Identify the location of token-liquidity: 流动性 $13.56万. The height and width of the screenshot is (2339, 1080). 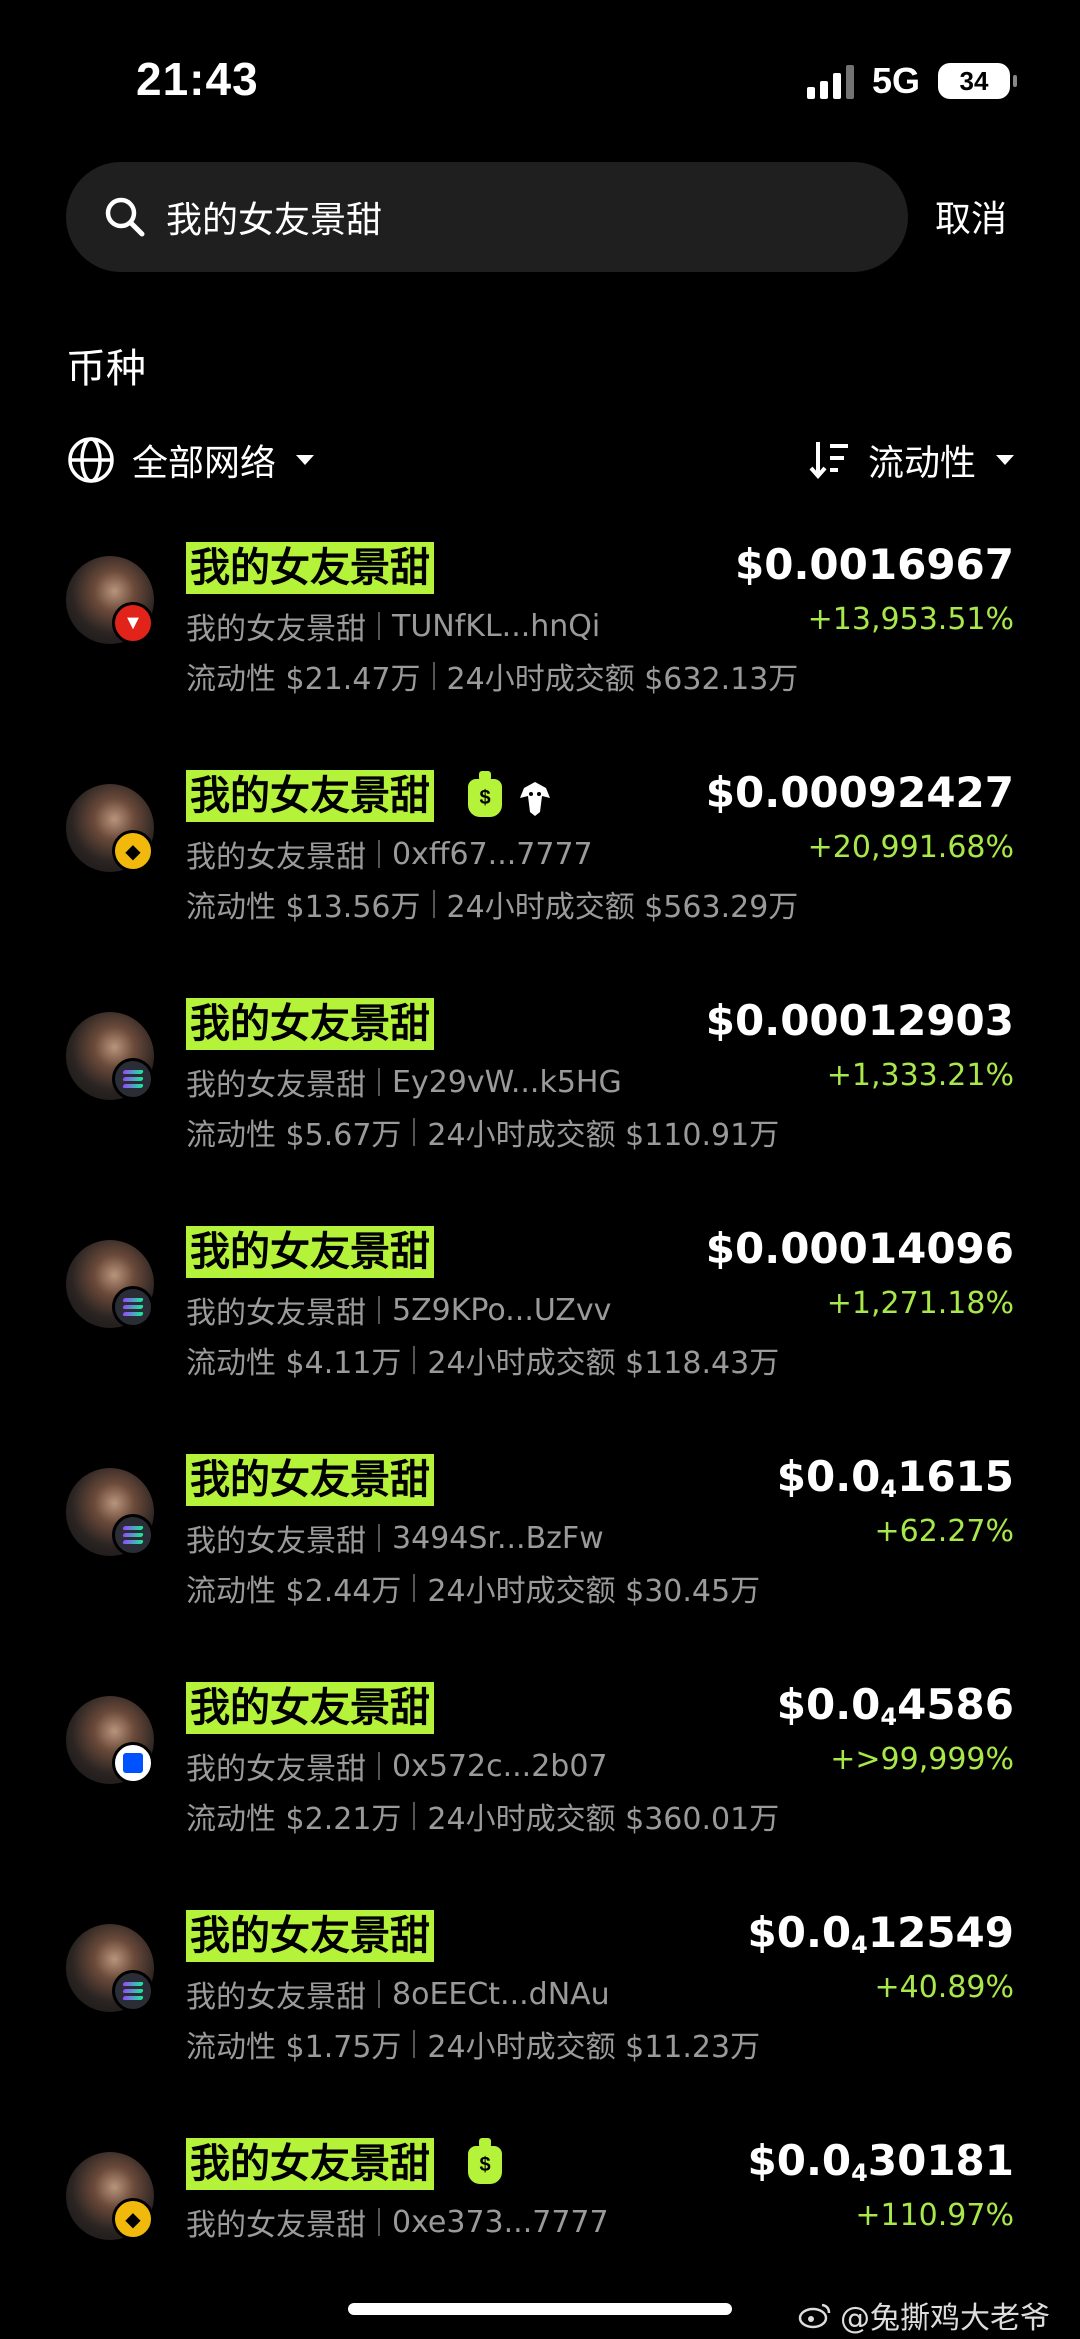
(303, 907).